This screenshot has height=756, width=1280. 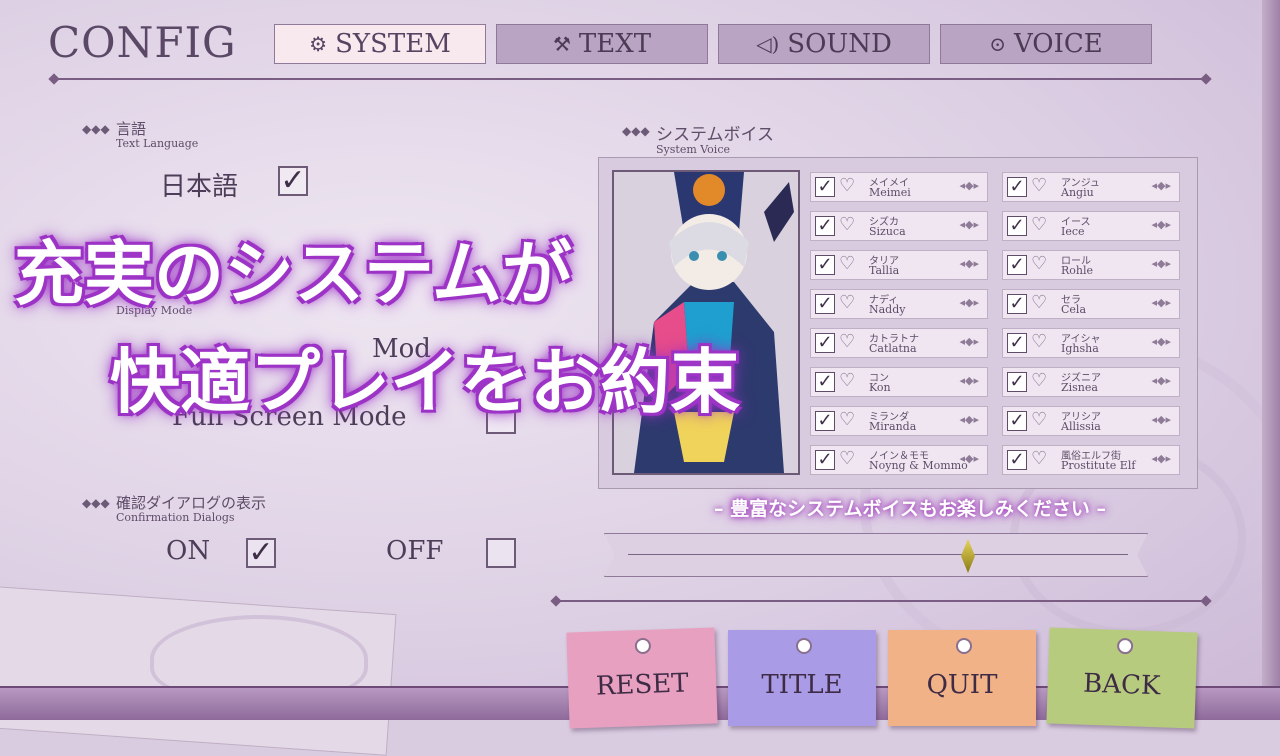 I want to click on footer-divider, so click(x=881, y=601).